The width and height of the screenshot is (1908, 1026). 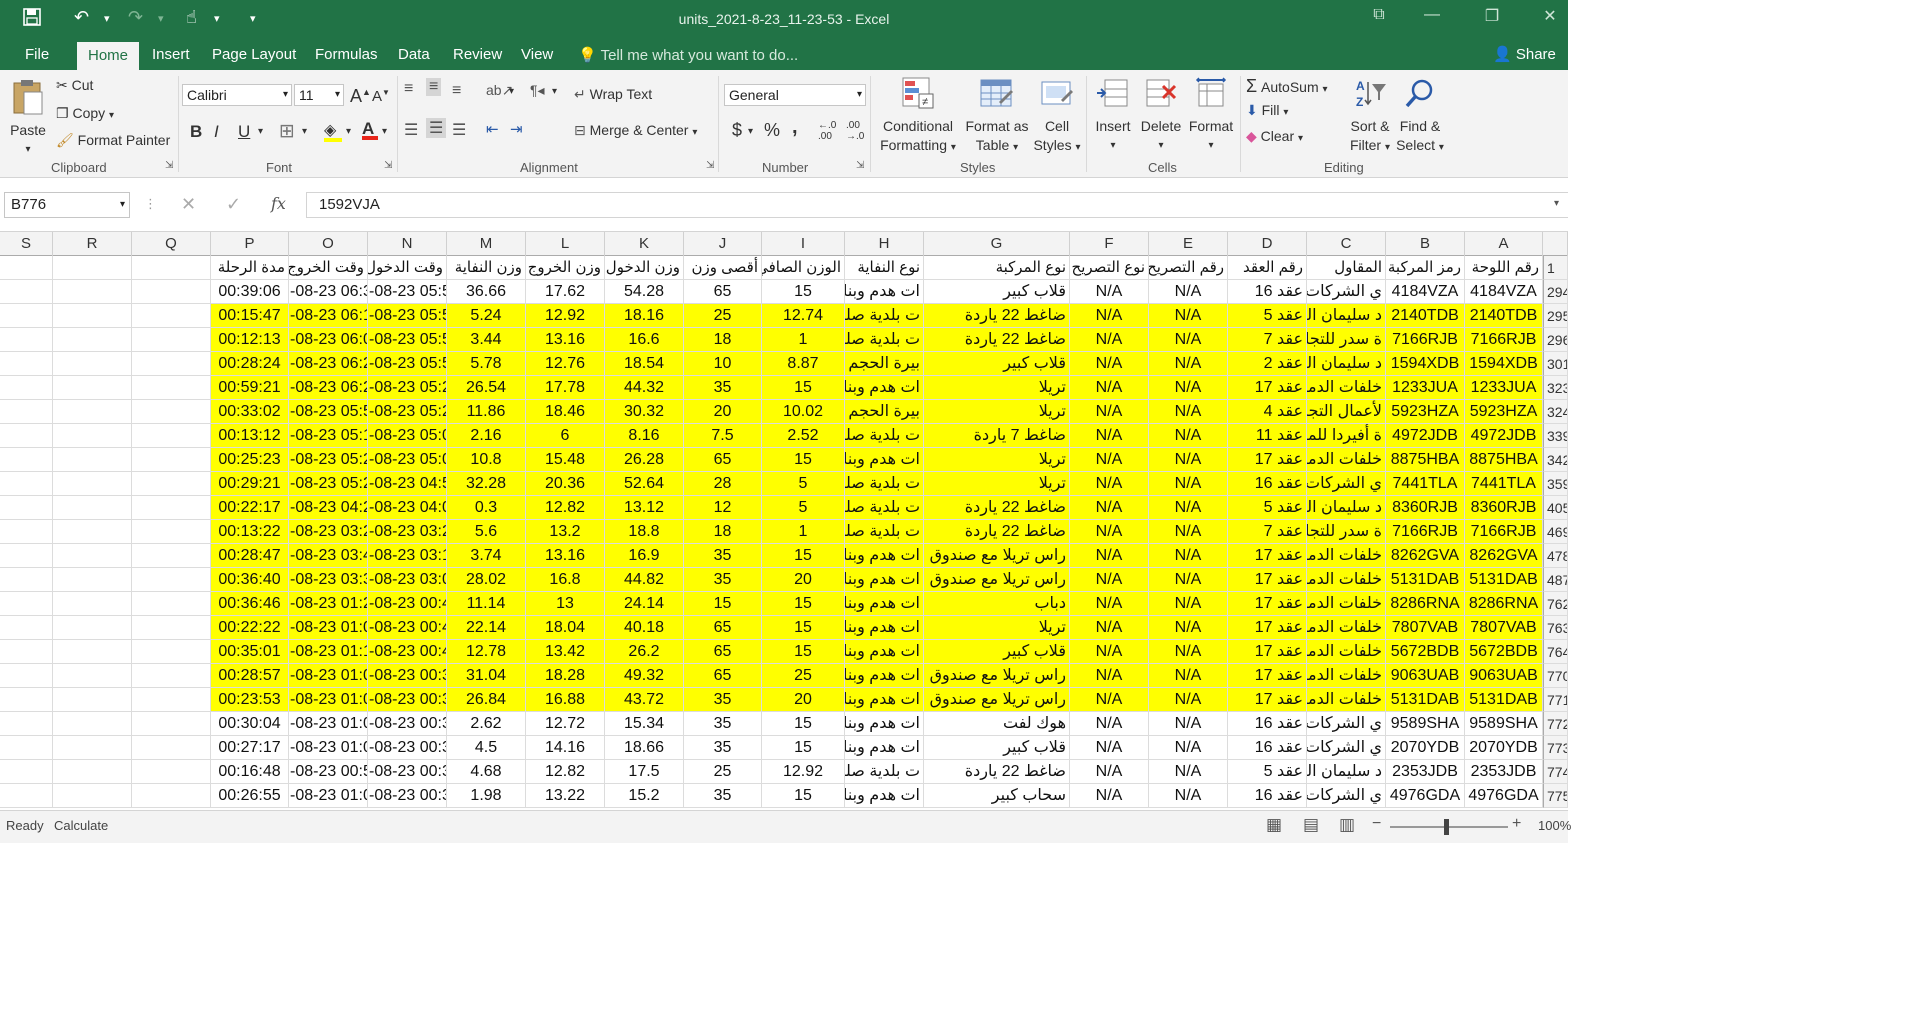 What do you see at coordinates (1555, 268) in the screenshot?
I see `row-header: 1` at bounding box center [1555, 268].